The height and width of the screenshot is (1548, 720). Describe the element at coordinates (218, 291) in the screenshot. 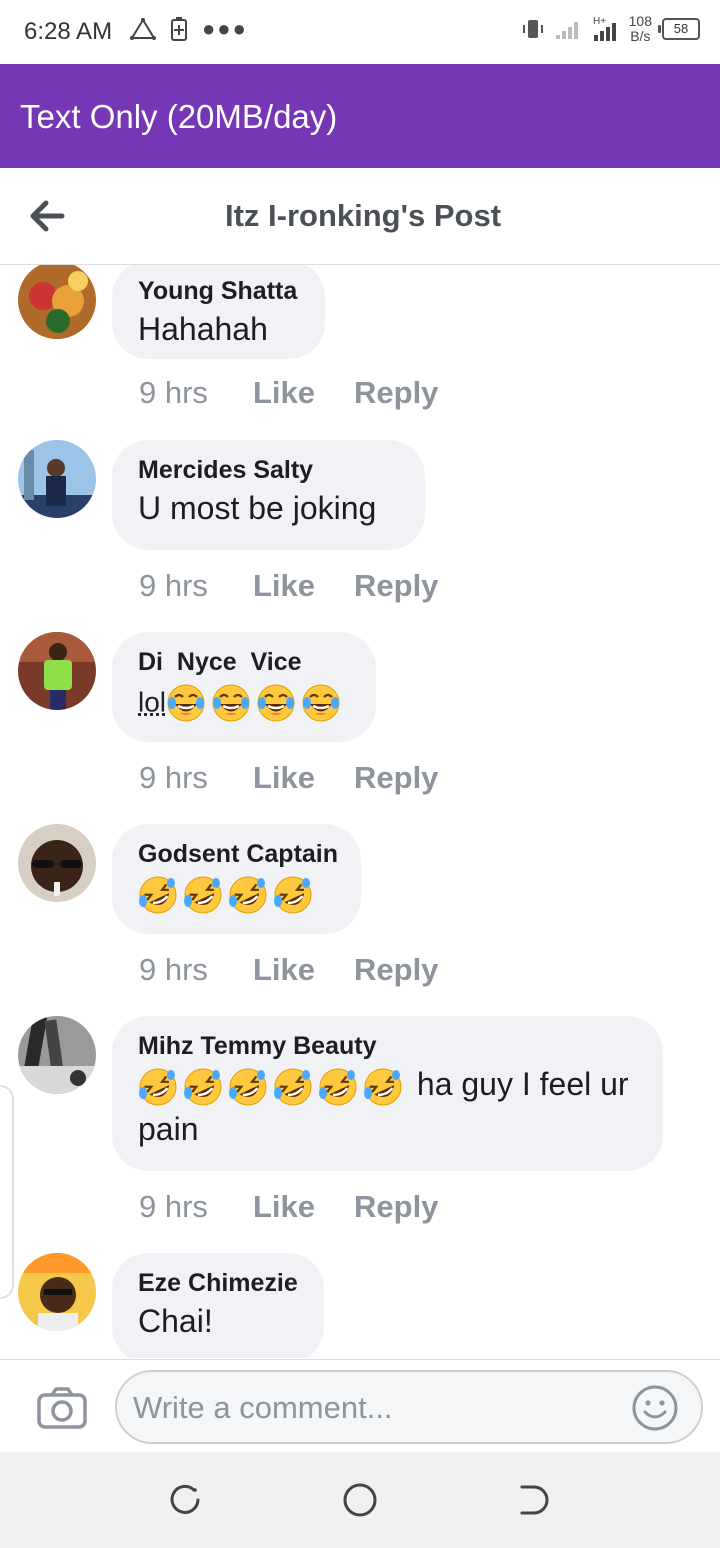

I see `commenter-name: Young Shatta` at that location.